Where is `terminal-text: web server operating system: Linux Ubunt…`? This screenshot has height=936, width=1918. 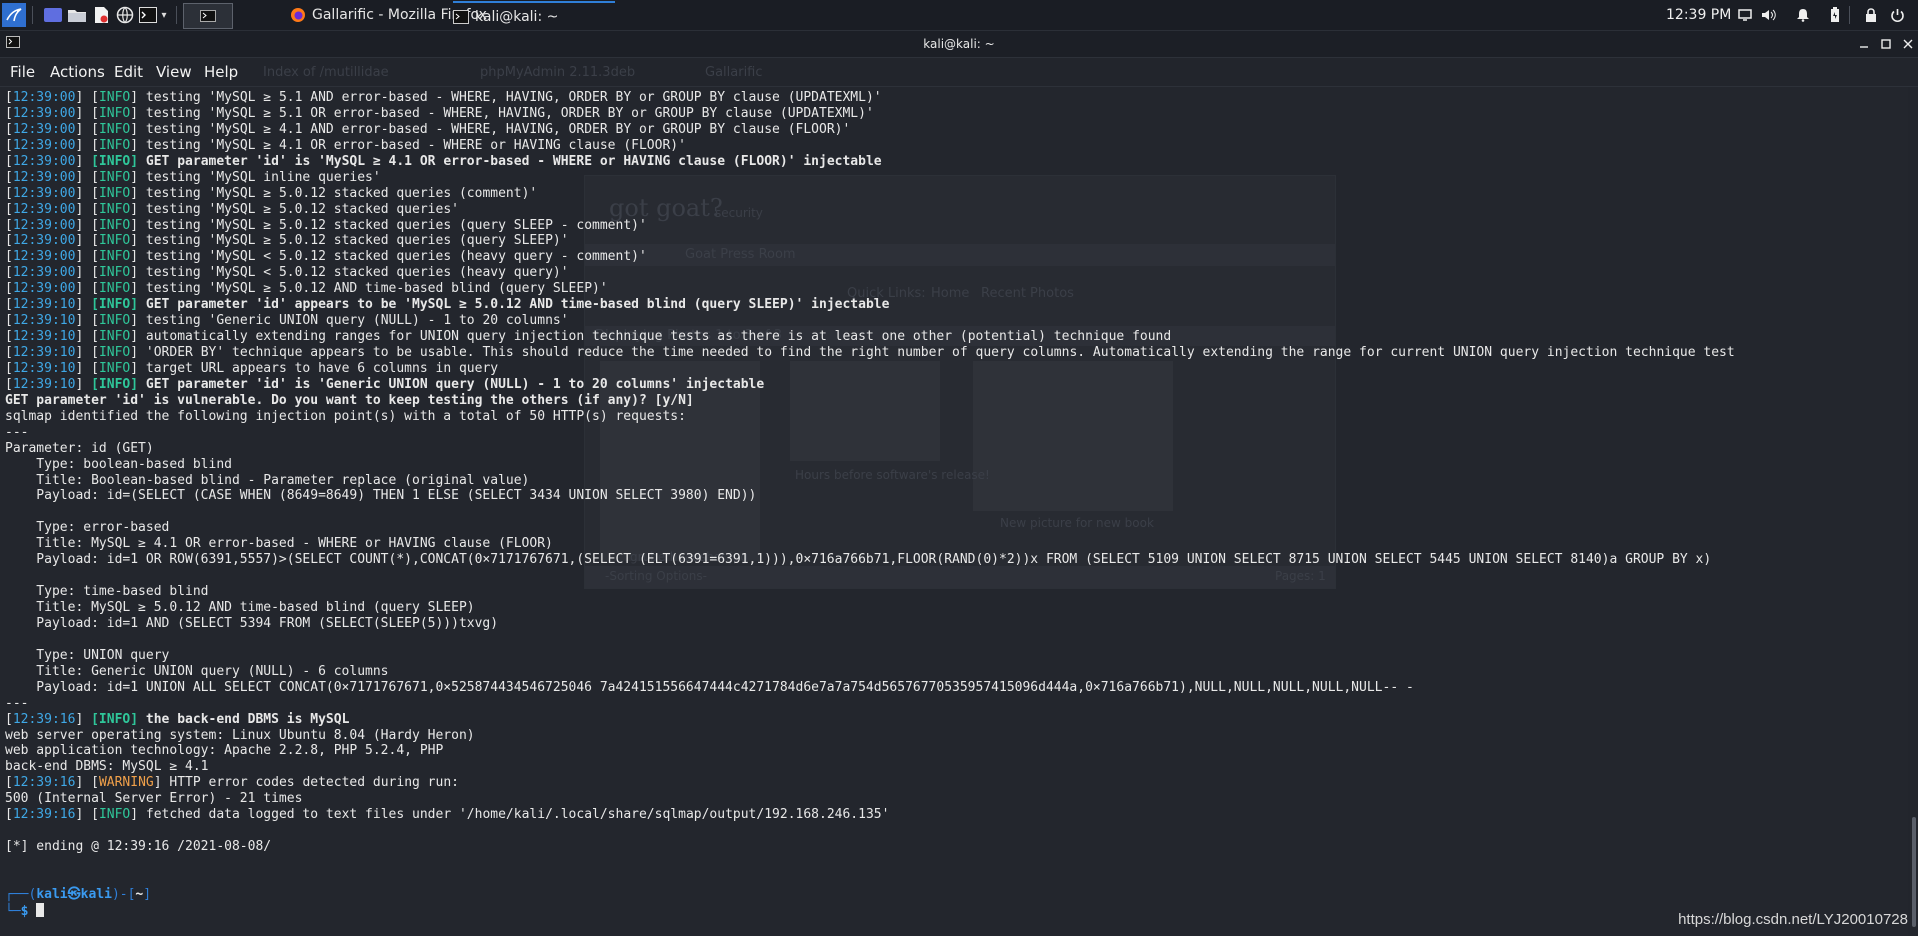
terminal-text: web server operating system: Linux Ubunt… is located at coordinates (240, 735).